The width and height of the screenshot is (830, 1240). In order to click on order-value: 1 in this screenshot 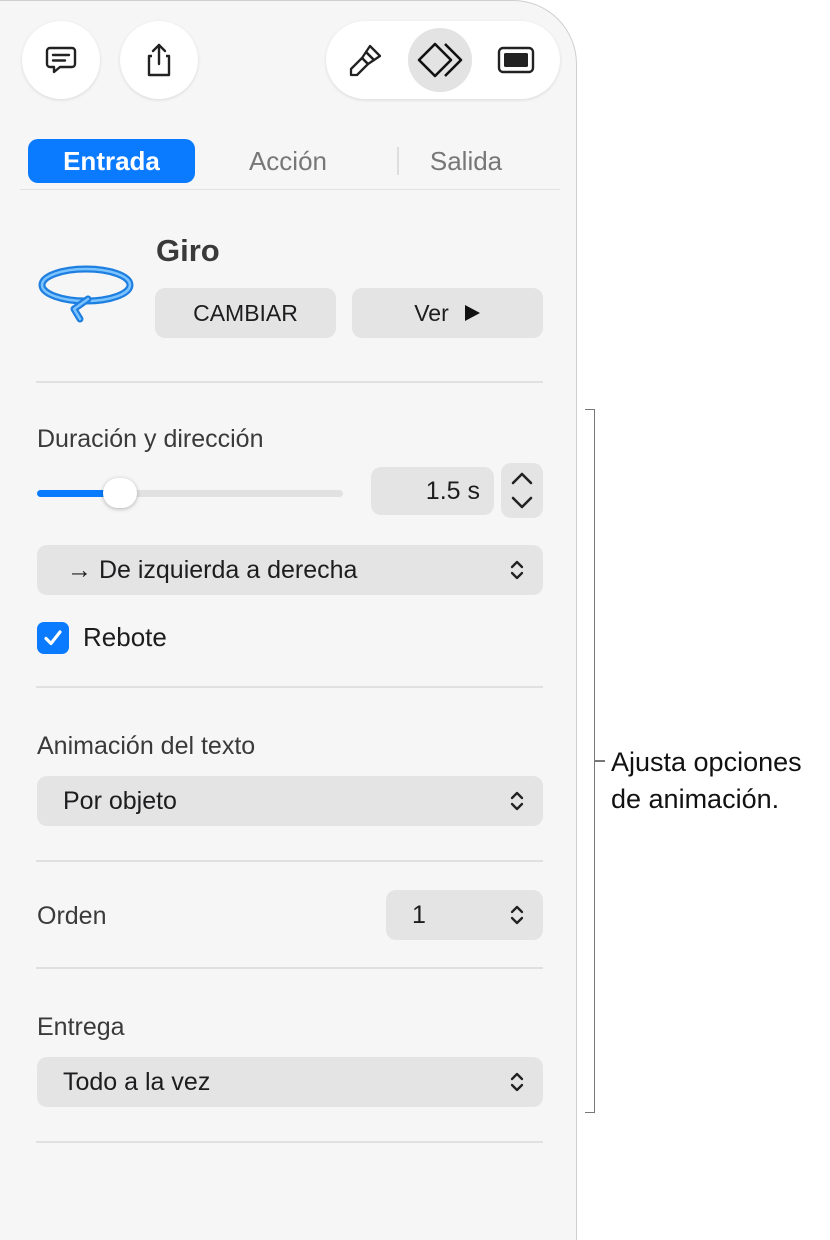, I will do `click(419, 914)`.